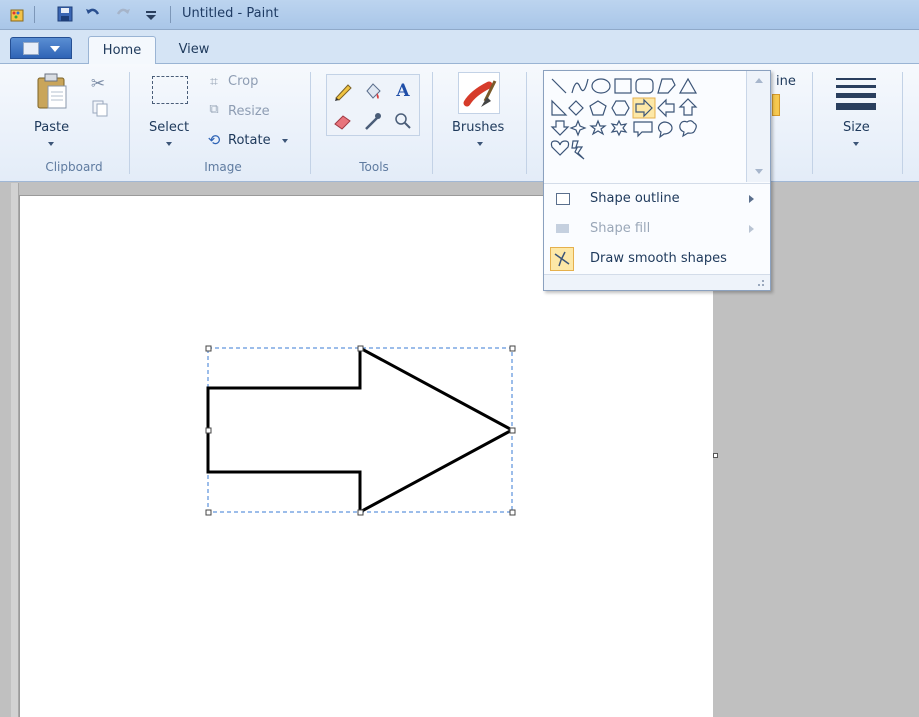 The image size is (919, 717). What do you see at coordinates (52, 92) in the screenshot?
I see `paste-icon` at bounding box center [52, 92].